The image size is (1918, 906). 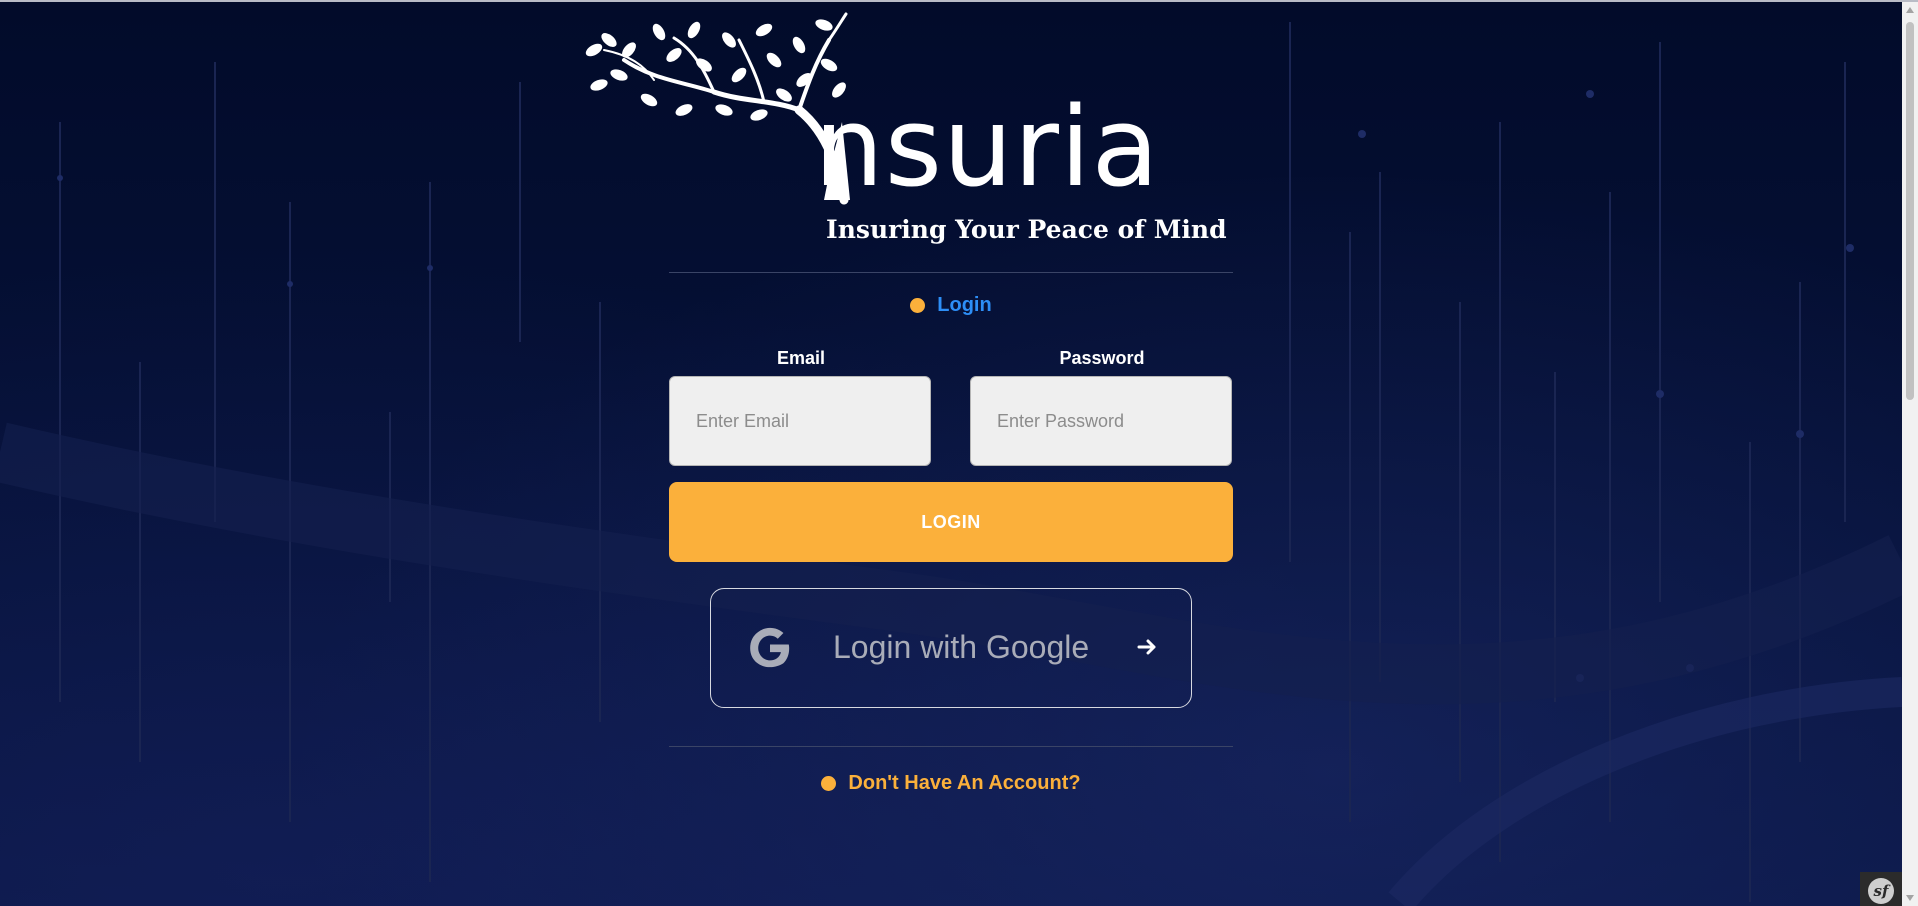 I want to click on google-g-icon, so click(x=770, y=647).